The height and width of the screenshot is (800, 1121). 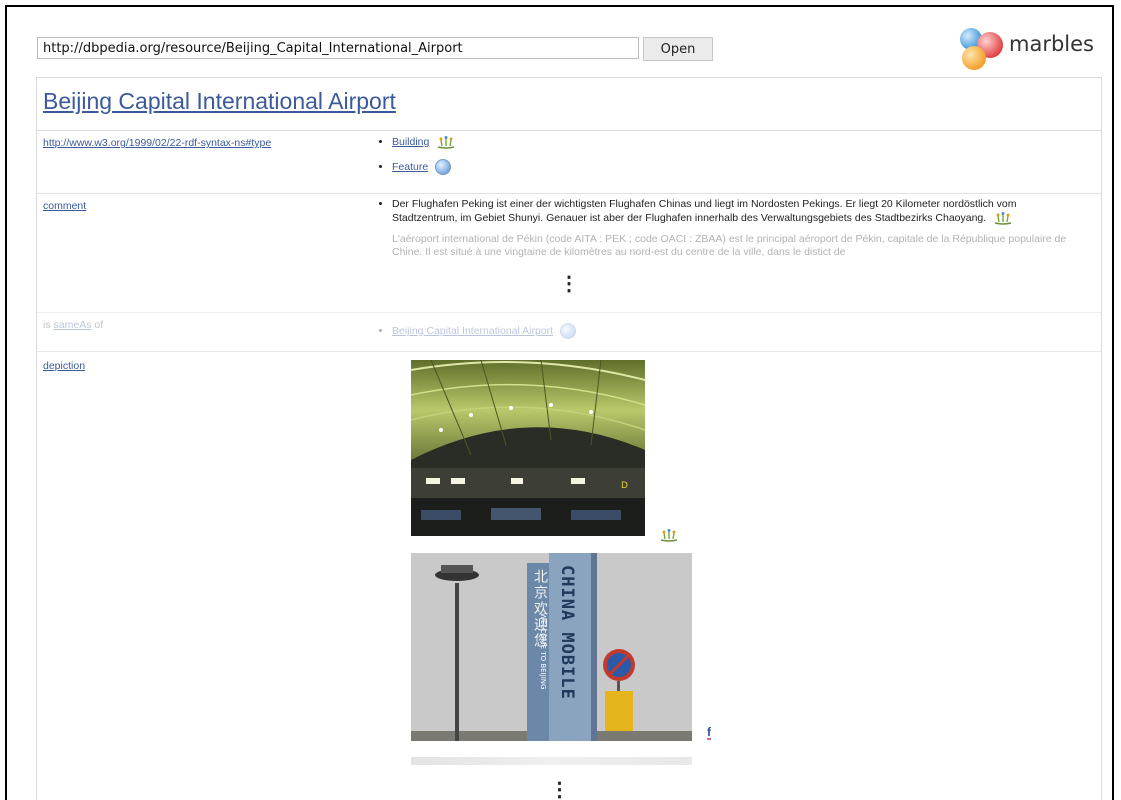 I want to click on sign-mobile-text: CHINA MOBILE, so click(x=567, y=632).